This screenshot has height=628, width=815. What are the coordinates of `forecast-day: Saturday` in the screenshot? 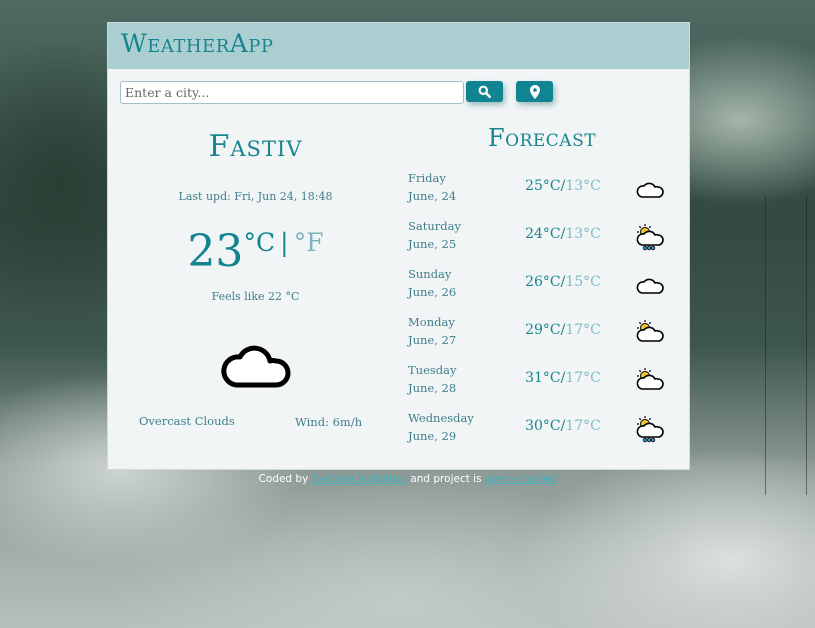 It's located at (434, 226).